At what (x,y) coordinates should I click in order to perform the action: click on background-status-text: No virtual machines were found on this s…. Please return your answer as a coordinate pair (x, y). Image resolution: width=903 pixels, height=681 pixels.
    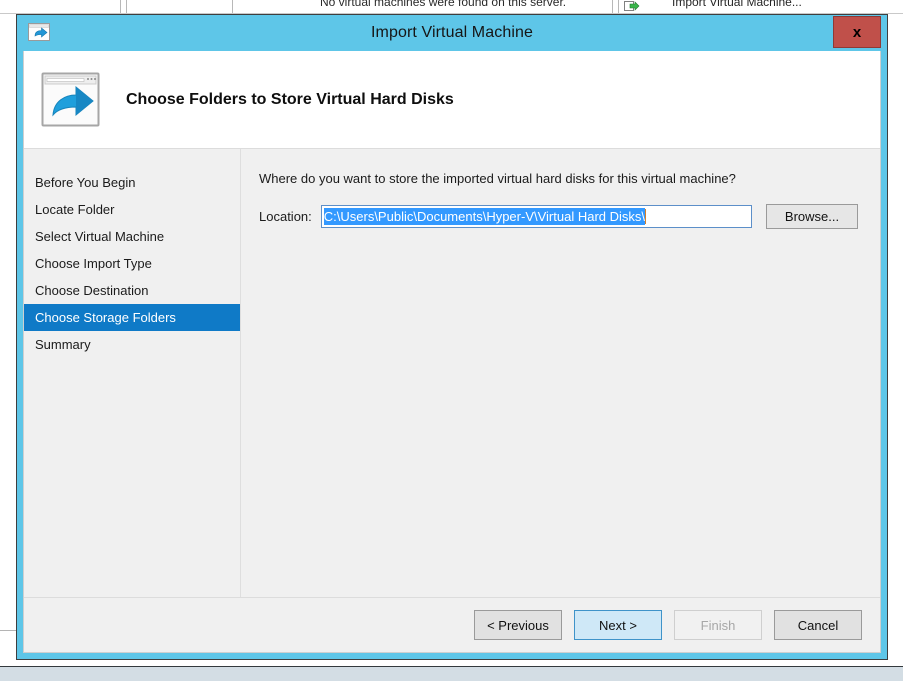
    Looking at the image, I should click on (443, 4).